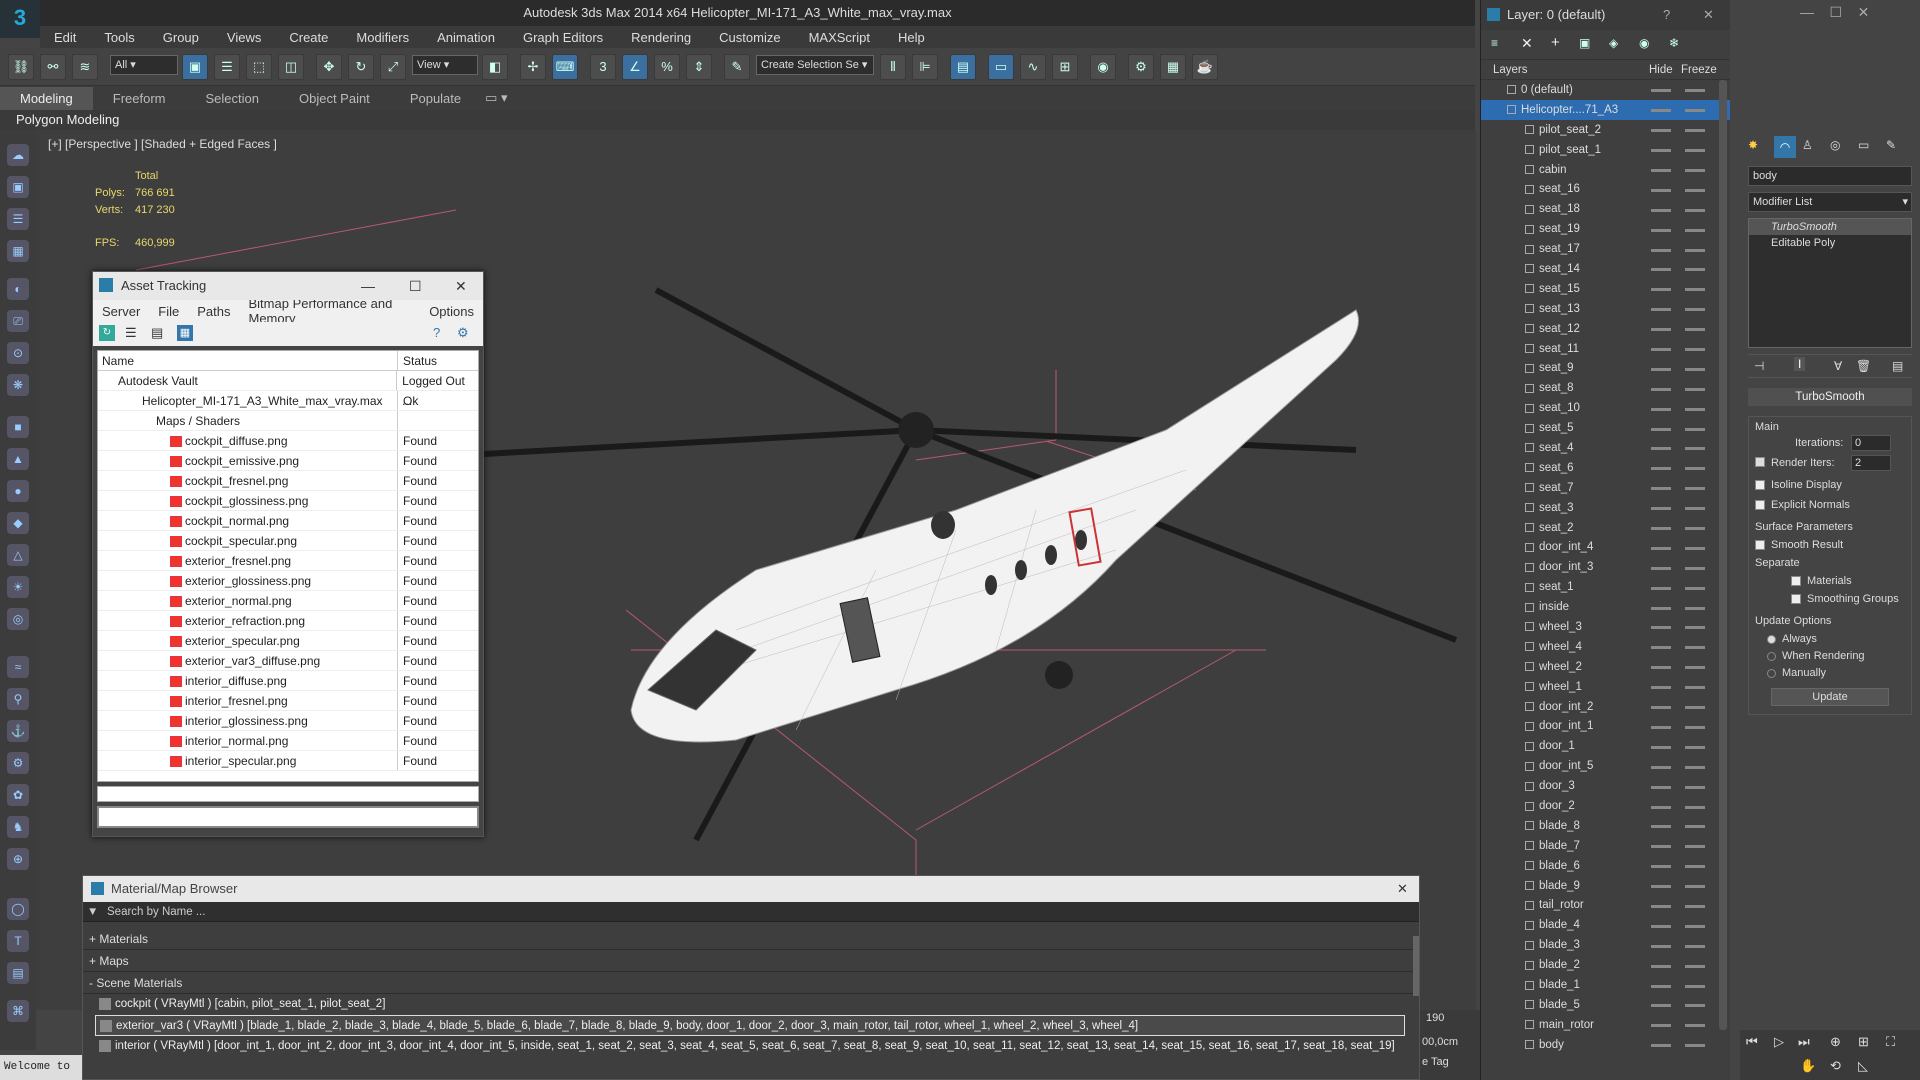 Image resolution: width=1920 pixels, height=1080 pixels. Describe the element at coordinates (1555, 42) in the screenshot. I see `layer-add-icon: +` at that location.